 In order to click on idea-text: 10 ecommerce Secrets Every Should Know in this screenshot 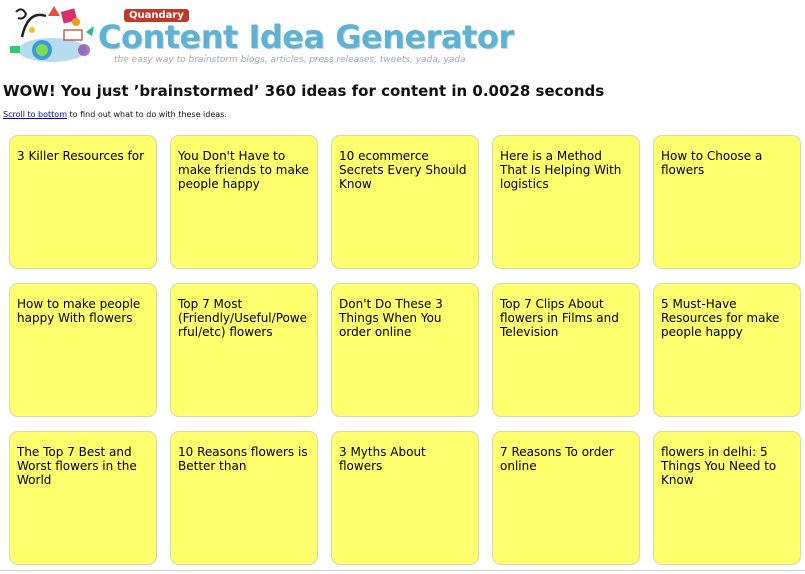, I will do `click(403, 170)`.